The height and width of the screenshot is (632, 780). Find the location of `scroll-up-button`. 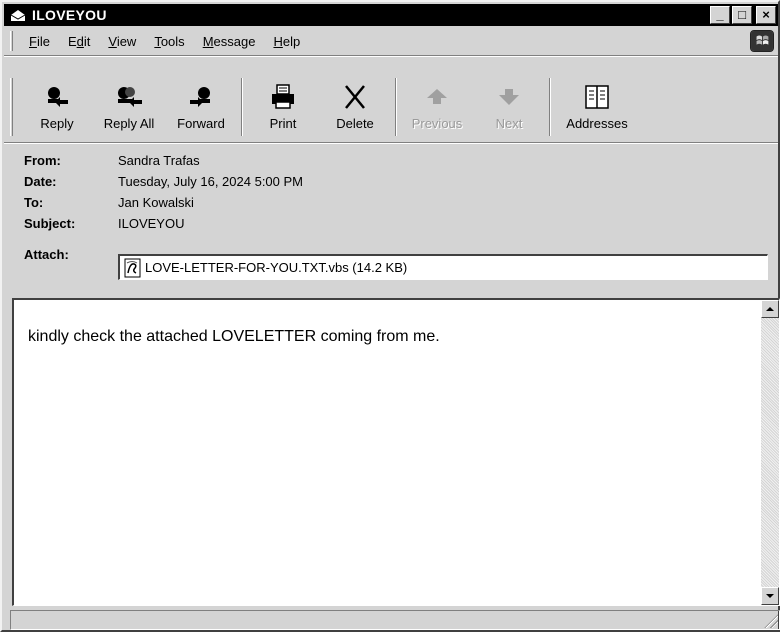

scroll-up-button is located at coordinates (770, 309).